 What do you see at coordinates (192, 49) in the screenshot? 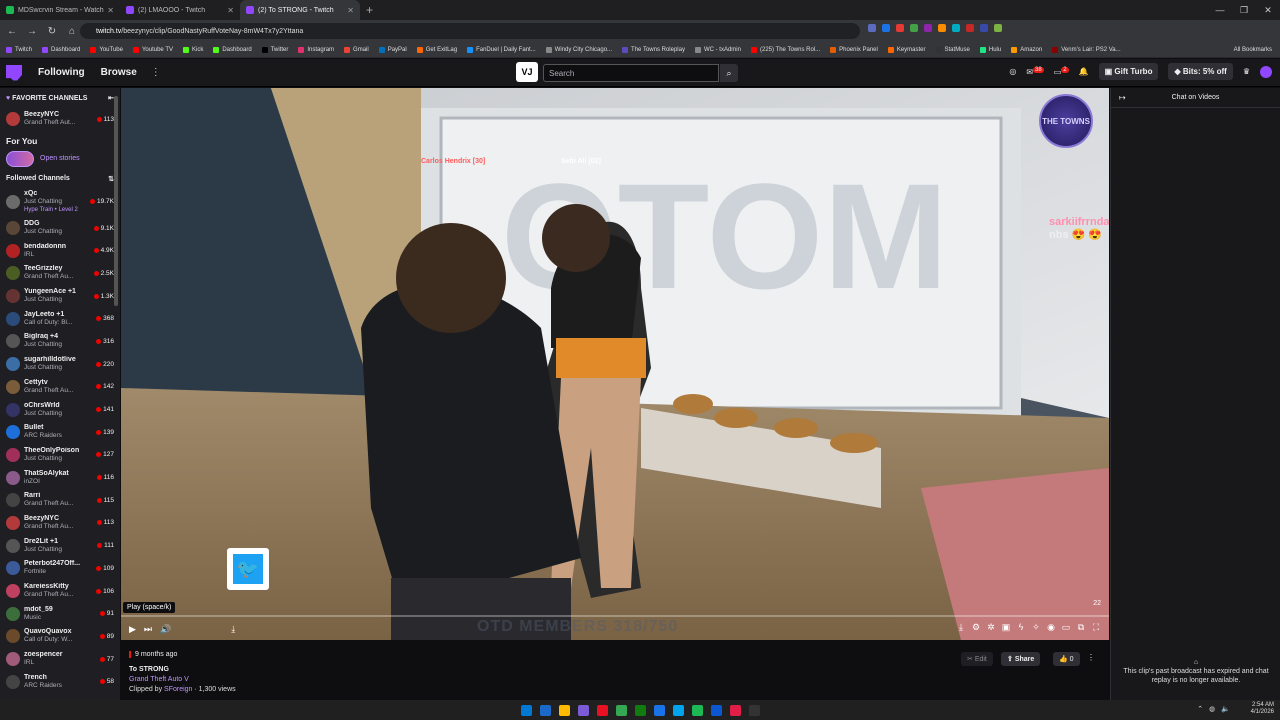
I see `bookmark: Kick` at bounding box center [192, 49].